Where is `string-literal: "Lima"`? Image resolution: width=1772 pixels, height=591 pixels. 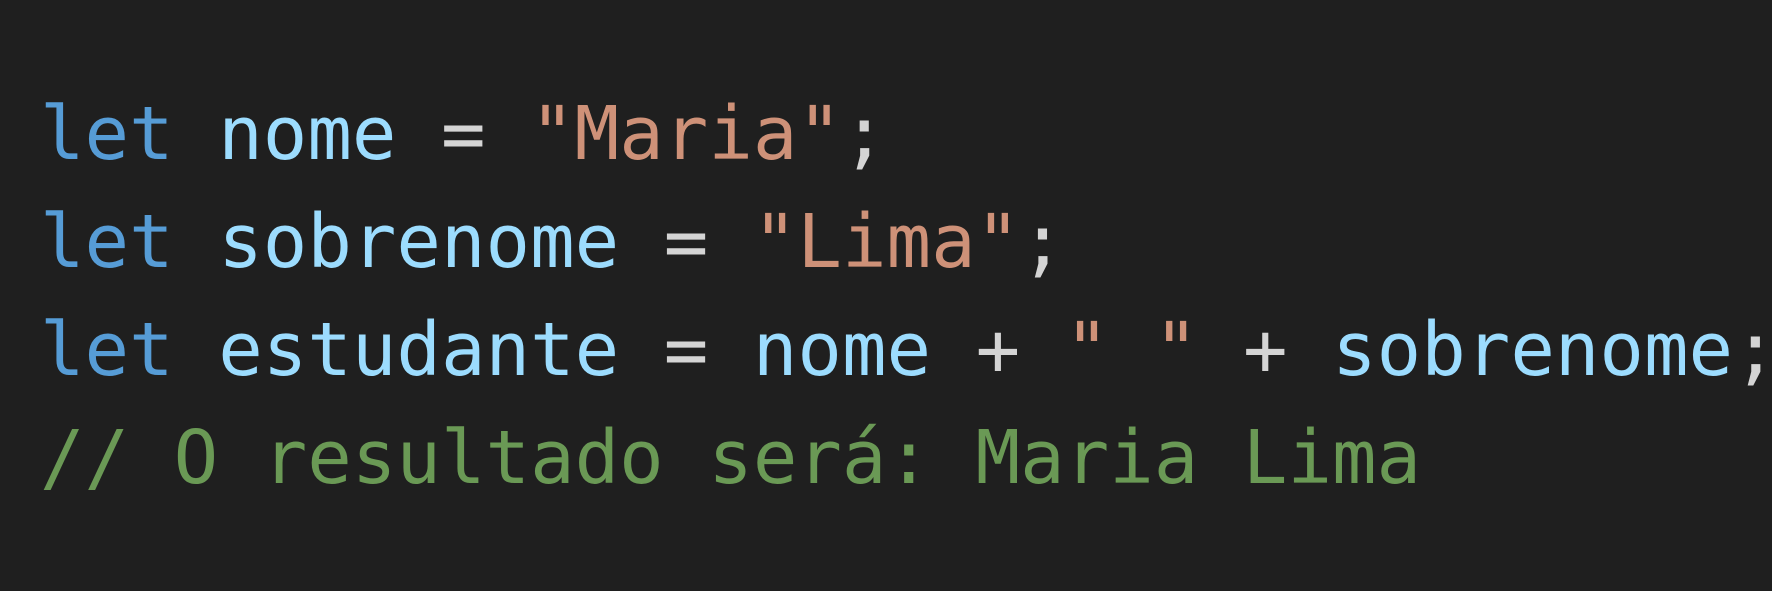 string-literal: "Lima" is located at coordinates (886, 242).